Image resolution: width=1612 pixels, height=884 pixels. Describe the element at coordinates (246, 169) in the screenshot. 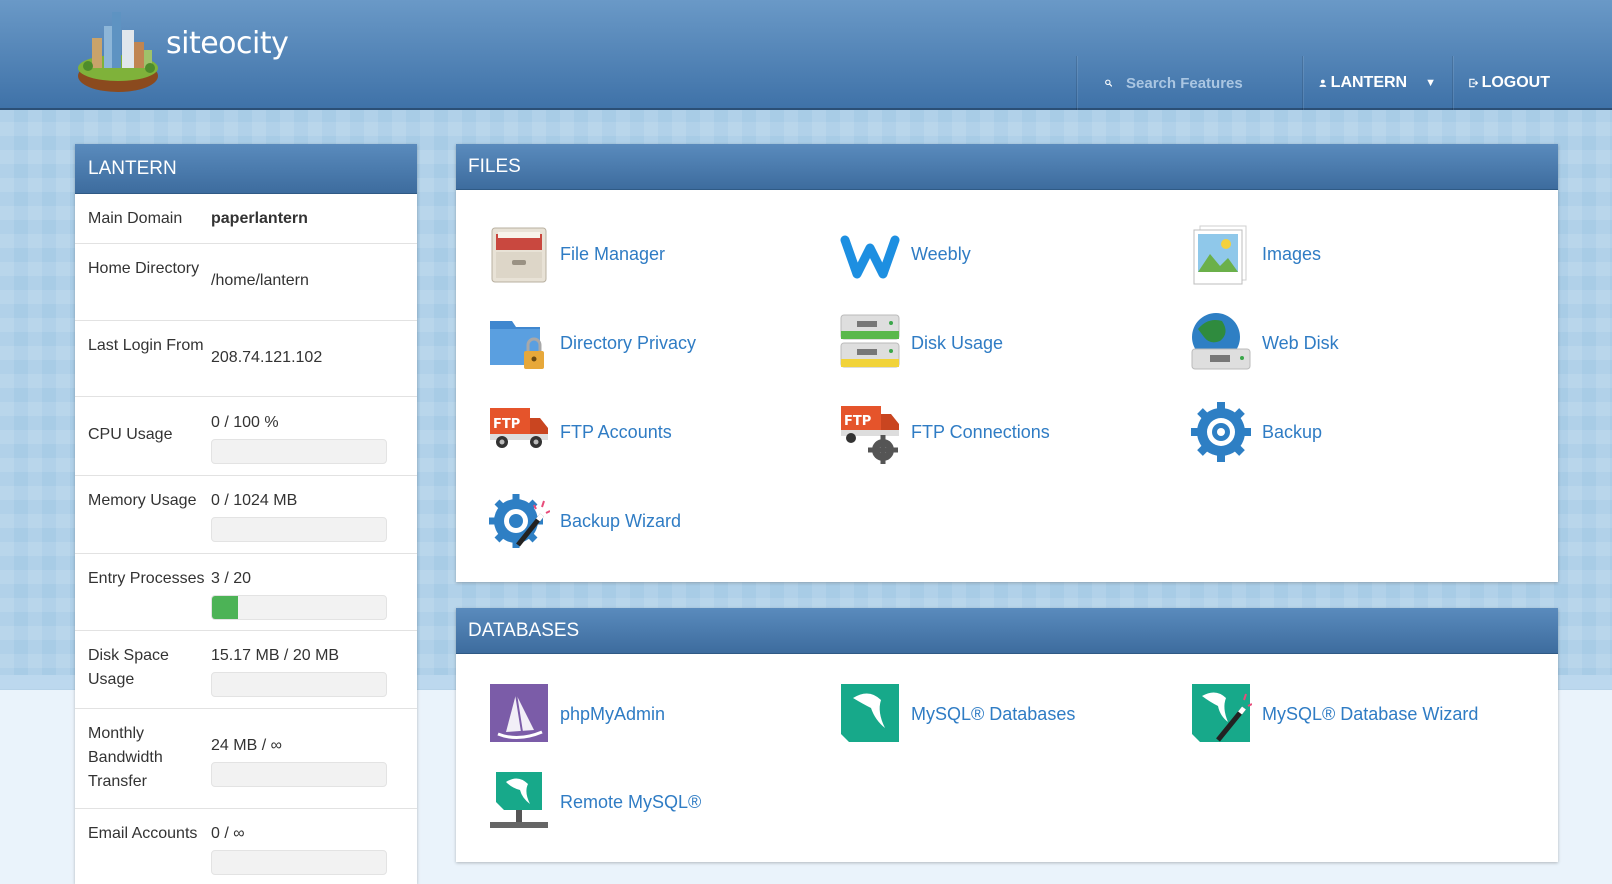

I see `account-panel-title: LANTERN` at that location.